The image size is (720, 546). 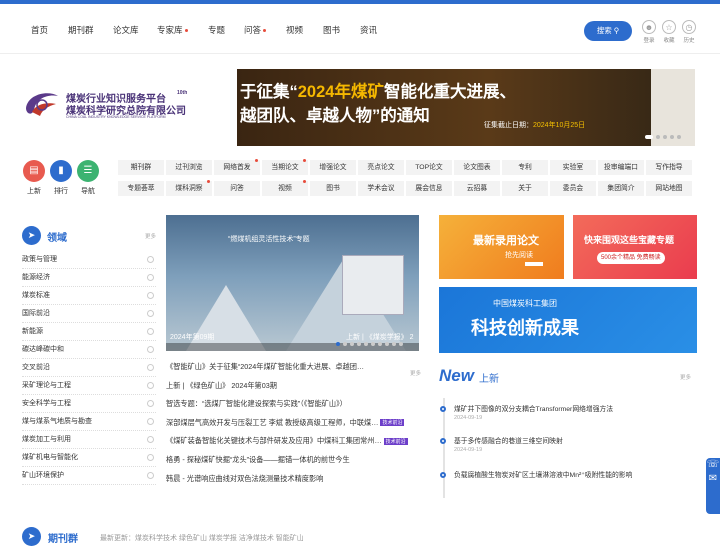 What do you see at coordinates (392, 423) in the screenshot?
I see `news-tag: 技术前沿` at bounding box center [392, 423].